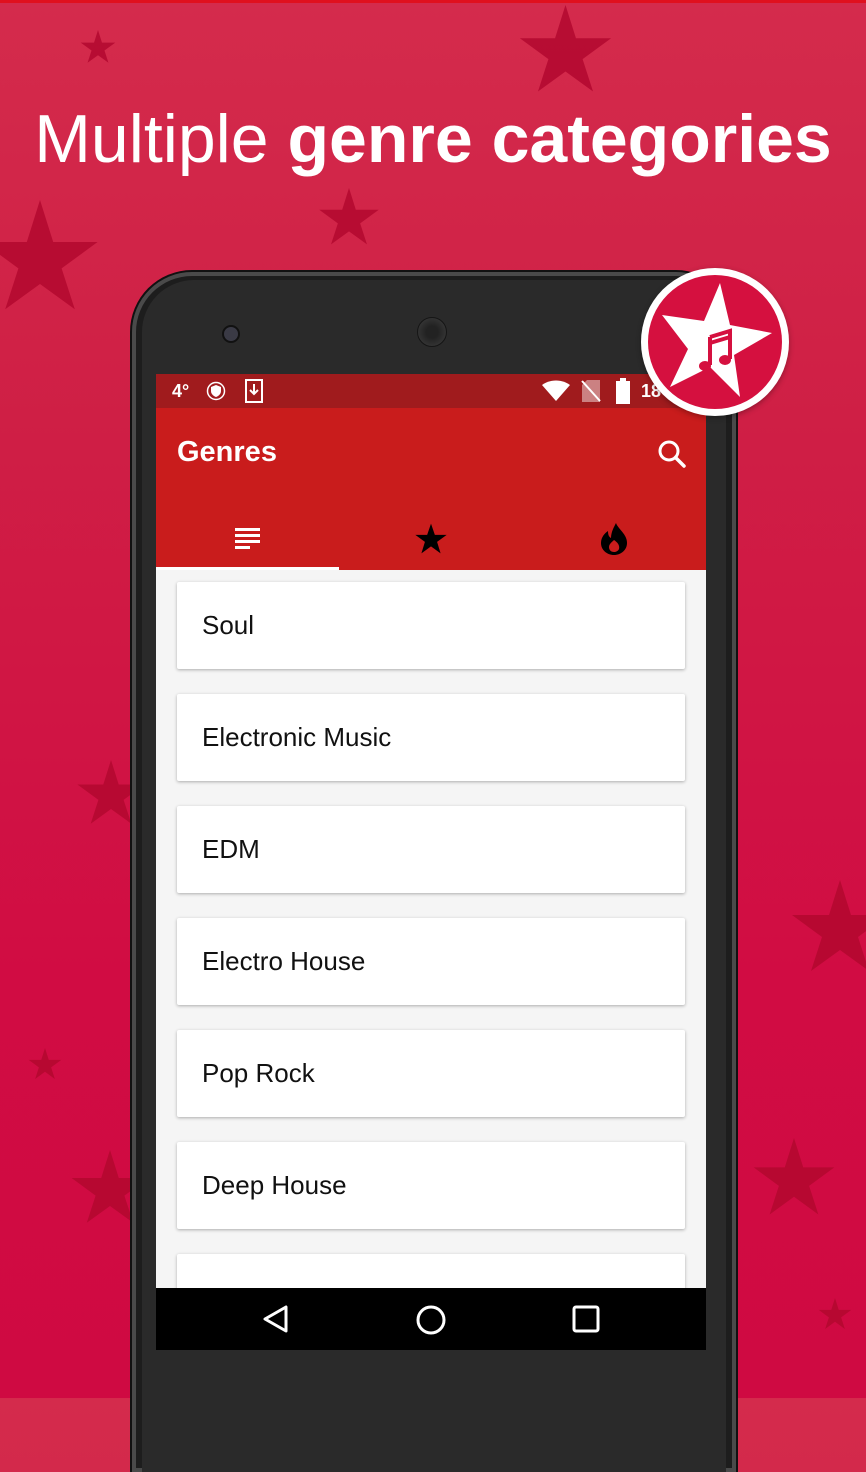 The width and height of the screenshot is (866, 1472). I want to click on phone-camera, so click(231, 334).